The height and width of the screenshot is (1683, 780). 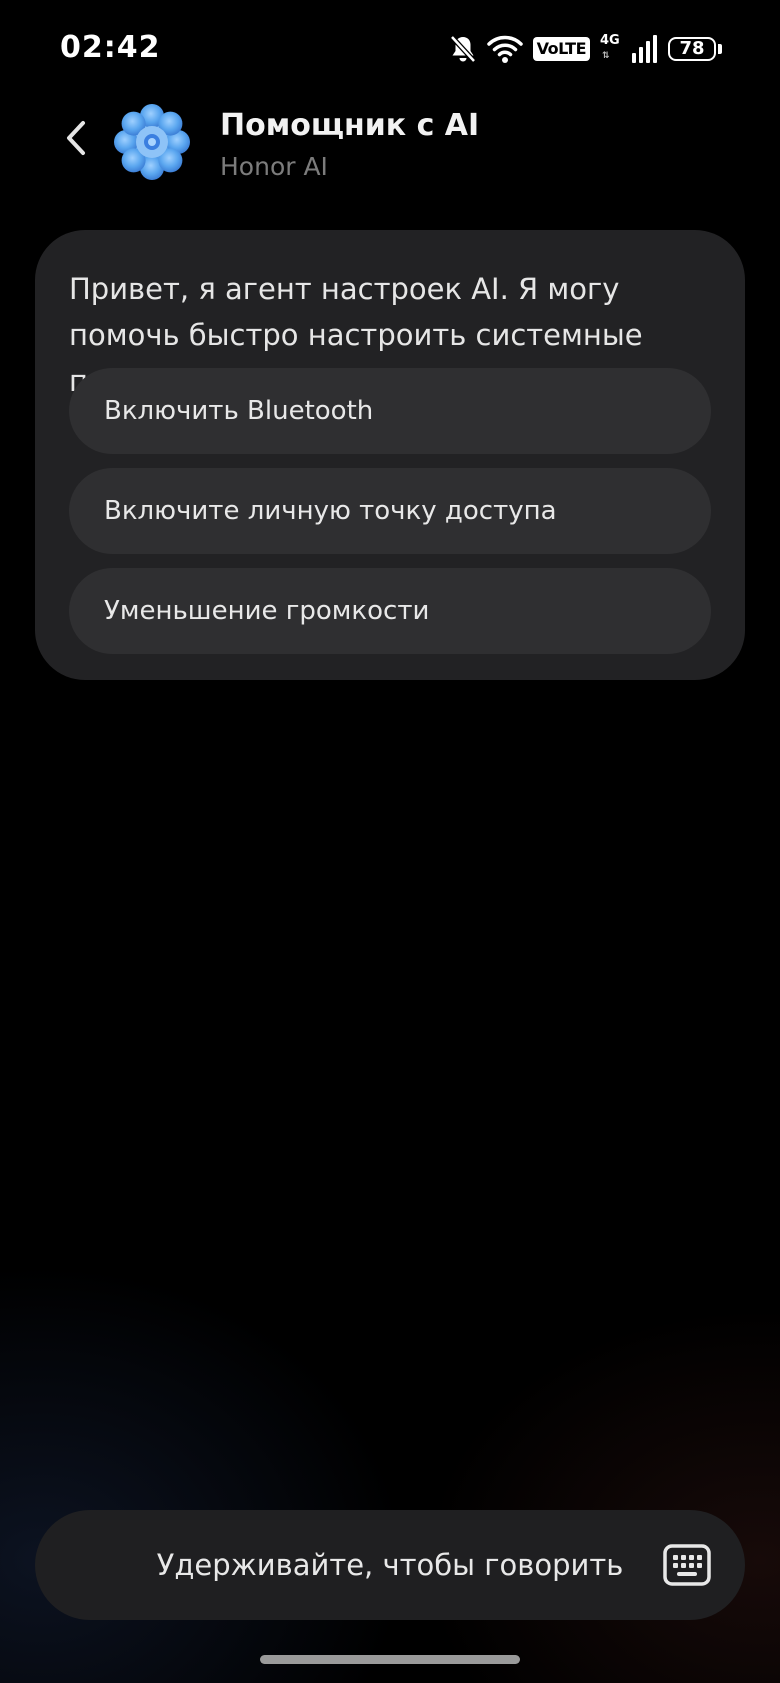 I want to click on suggestion-enable-bluetooth: Включить Bluetooth, so click(x=390, y=411).